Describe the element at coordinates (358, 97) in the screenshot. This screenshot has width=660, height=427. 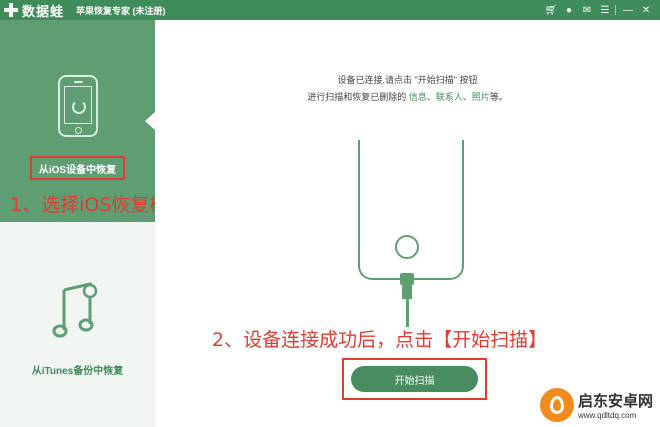
I see `instruction-prefix: 进行扫描和恢复已删除的` at that location.